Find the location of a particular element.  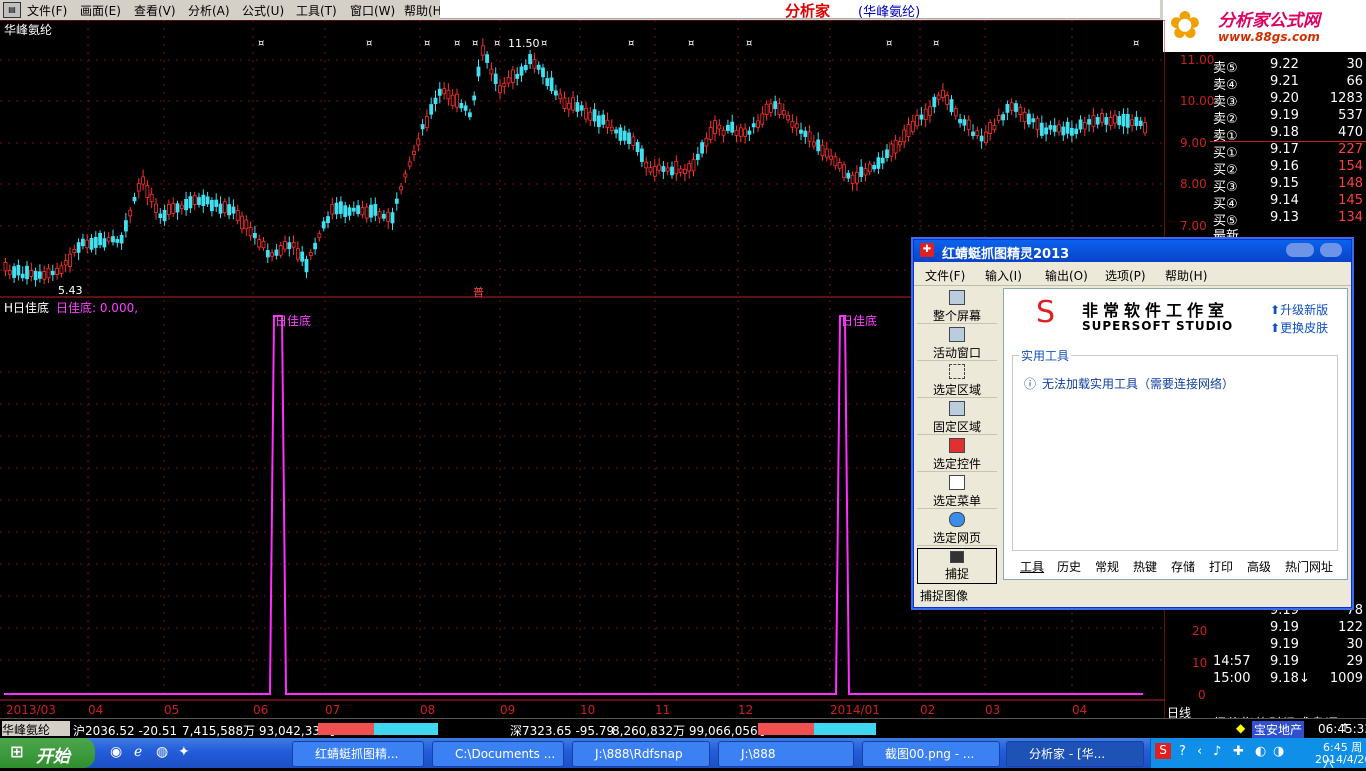

indicator-value: 日佳底: 0.000, is located at coordinates (97, 308).